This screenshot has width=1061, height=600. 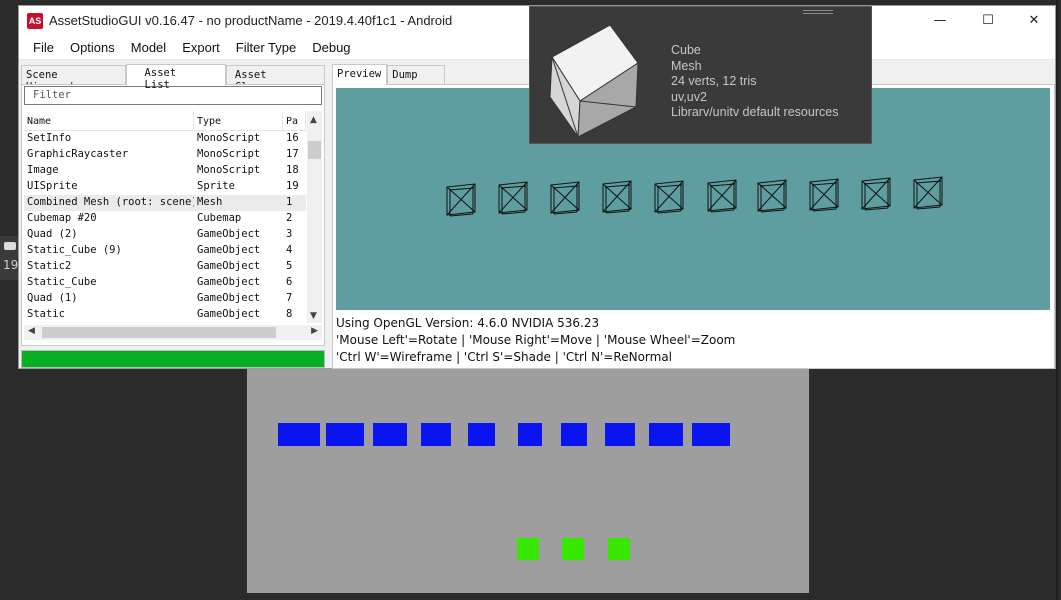 I want to click on close-button: ✕, so click(x=1034, y=21).